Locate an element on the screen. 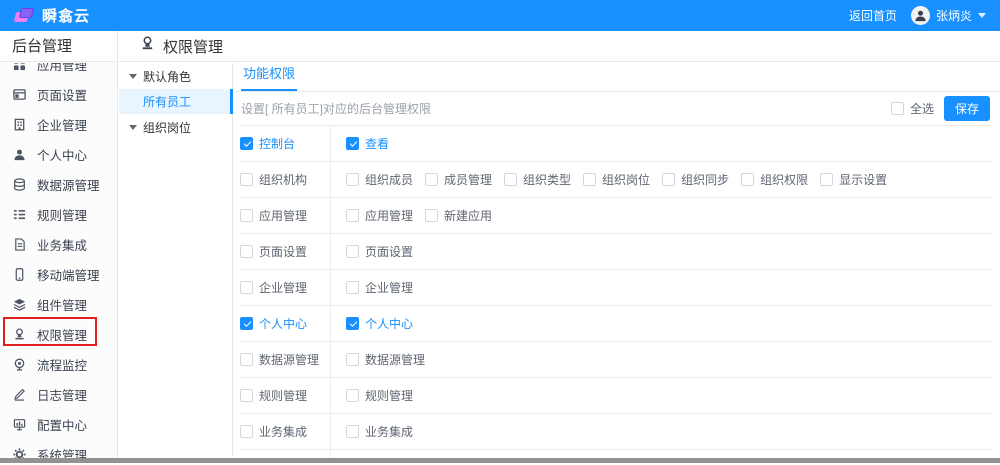 This screenshot has width=1000, height=465. permission-checkbox: 数据源管理 is located at coordinates (385, 359).